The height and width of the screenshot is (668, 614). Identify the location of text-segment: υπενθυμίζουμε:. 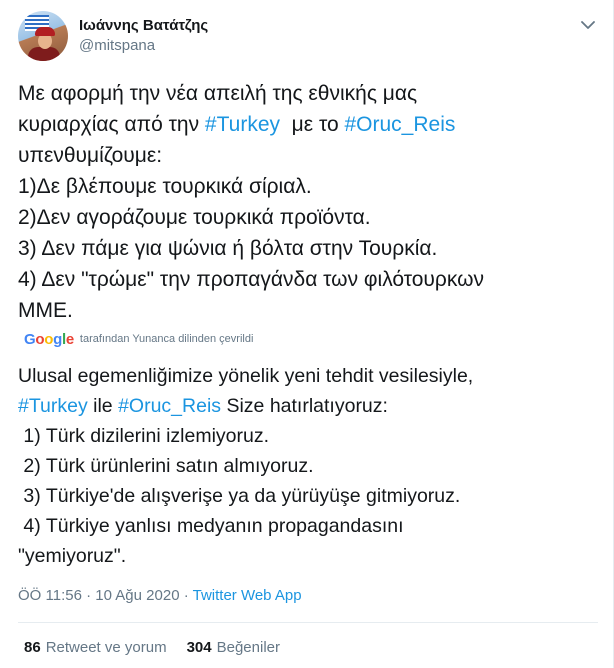
(90, 155).